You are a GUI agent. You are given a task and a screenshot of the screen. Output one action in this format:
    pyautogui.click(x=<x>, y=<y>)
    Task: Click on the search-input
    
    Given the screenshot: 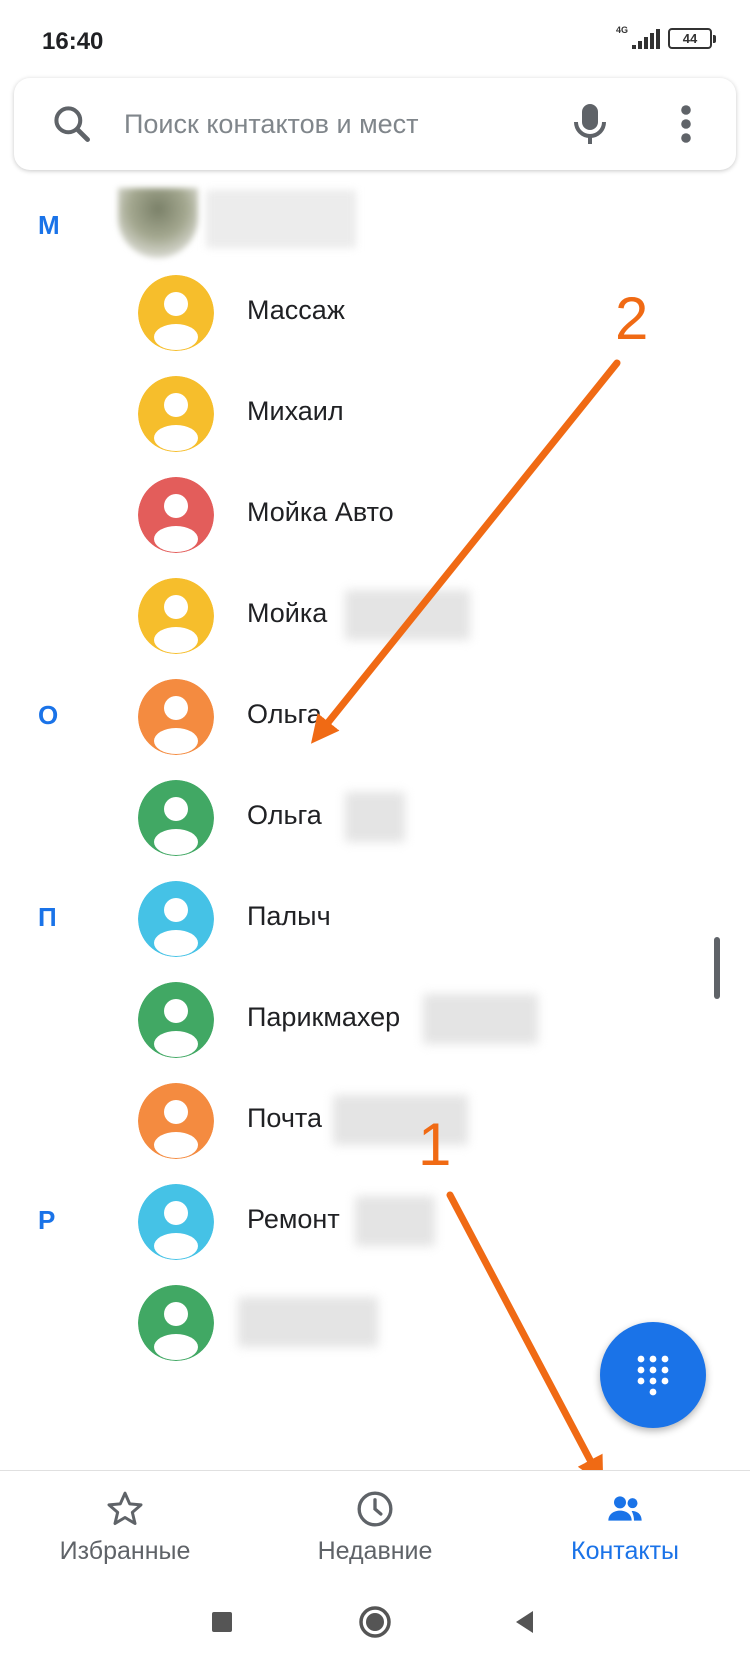 What is the action you would take?
    pyautogui.click(x=324, y=124)
    